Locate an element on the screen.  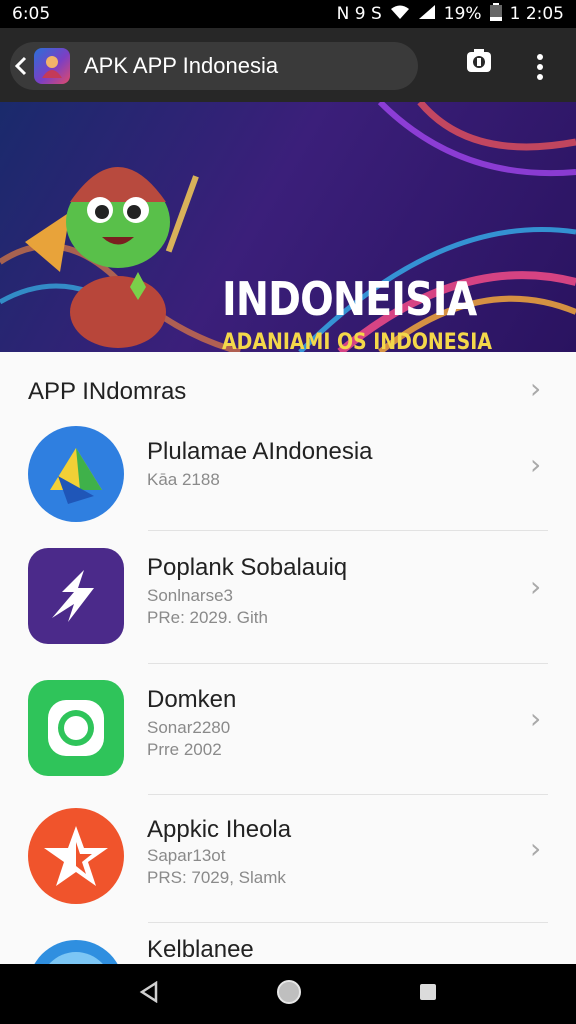
app-name: Domken is located at coordinates (192, 699).